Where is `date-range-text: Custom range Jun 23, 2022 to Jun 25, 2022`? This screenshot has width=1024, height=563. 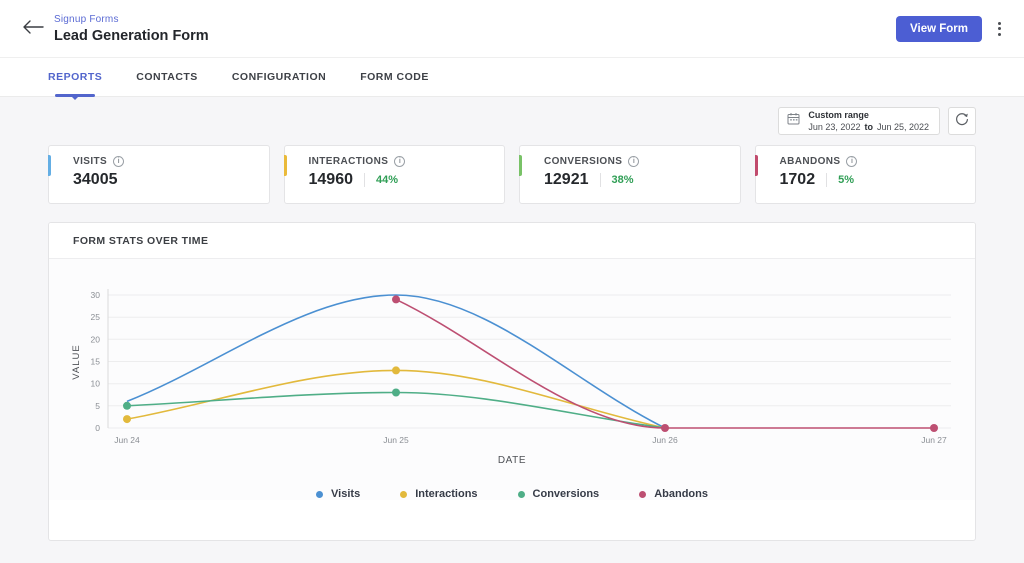
date-range-text: Custom range Jun 23, 2022 to Jun 25, 2022 is located at coordinates (868, 121).